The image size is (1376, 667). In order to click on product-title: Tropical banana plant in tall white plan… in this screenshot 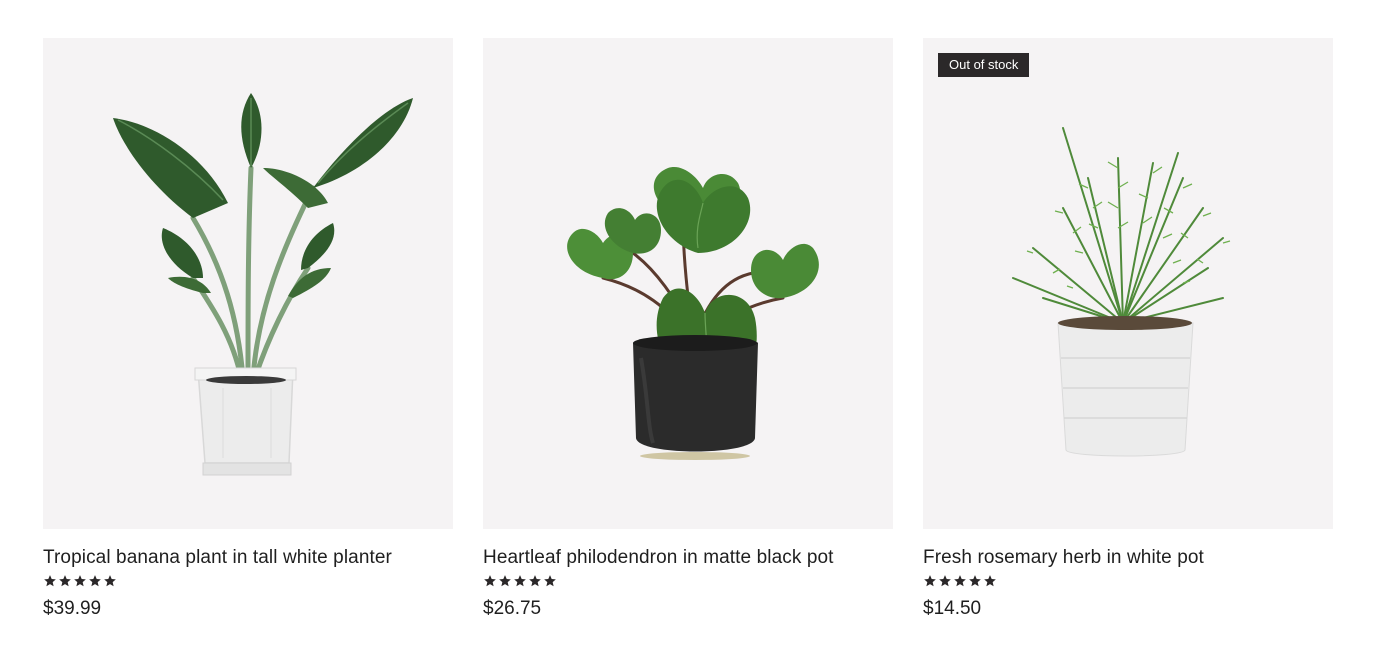, I will do `click(248, 558)`.